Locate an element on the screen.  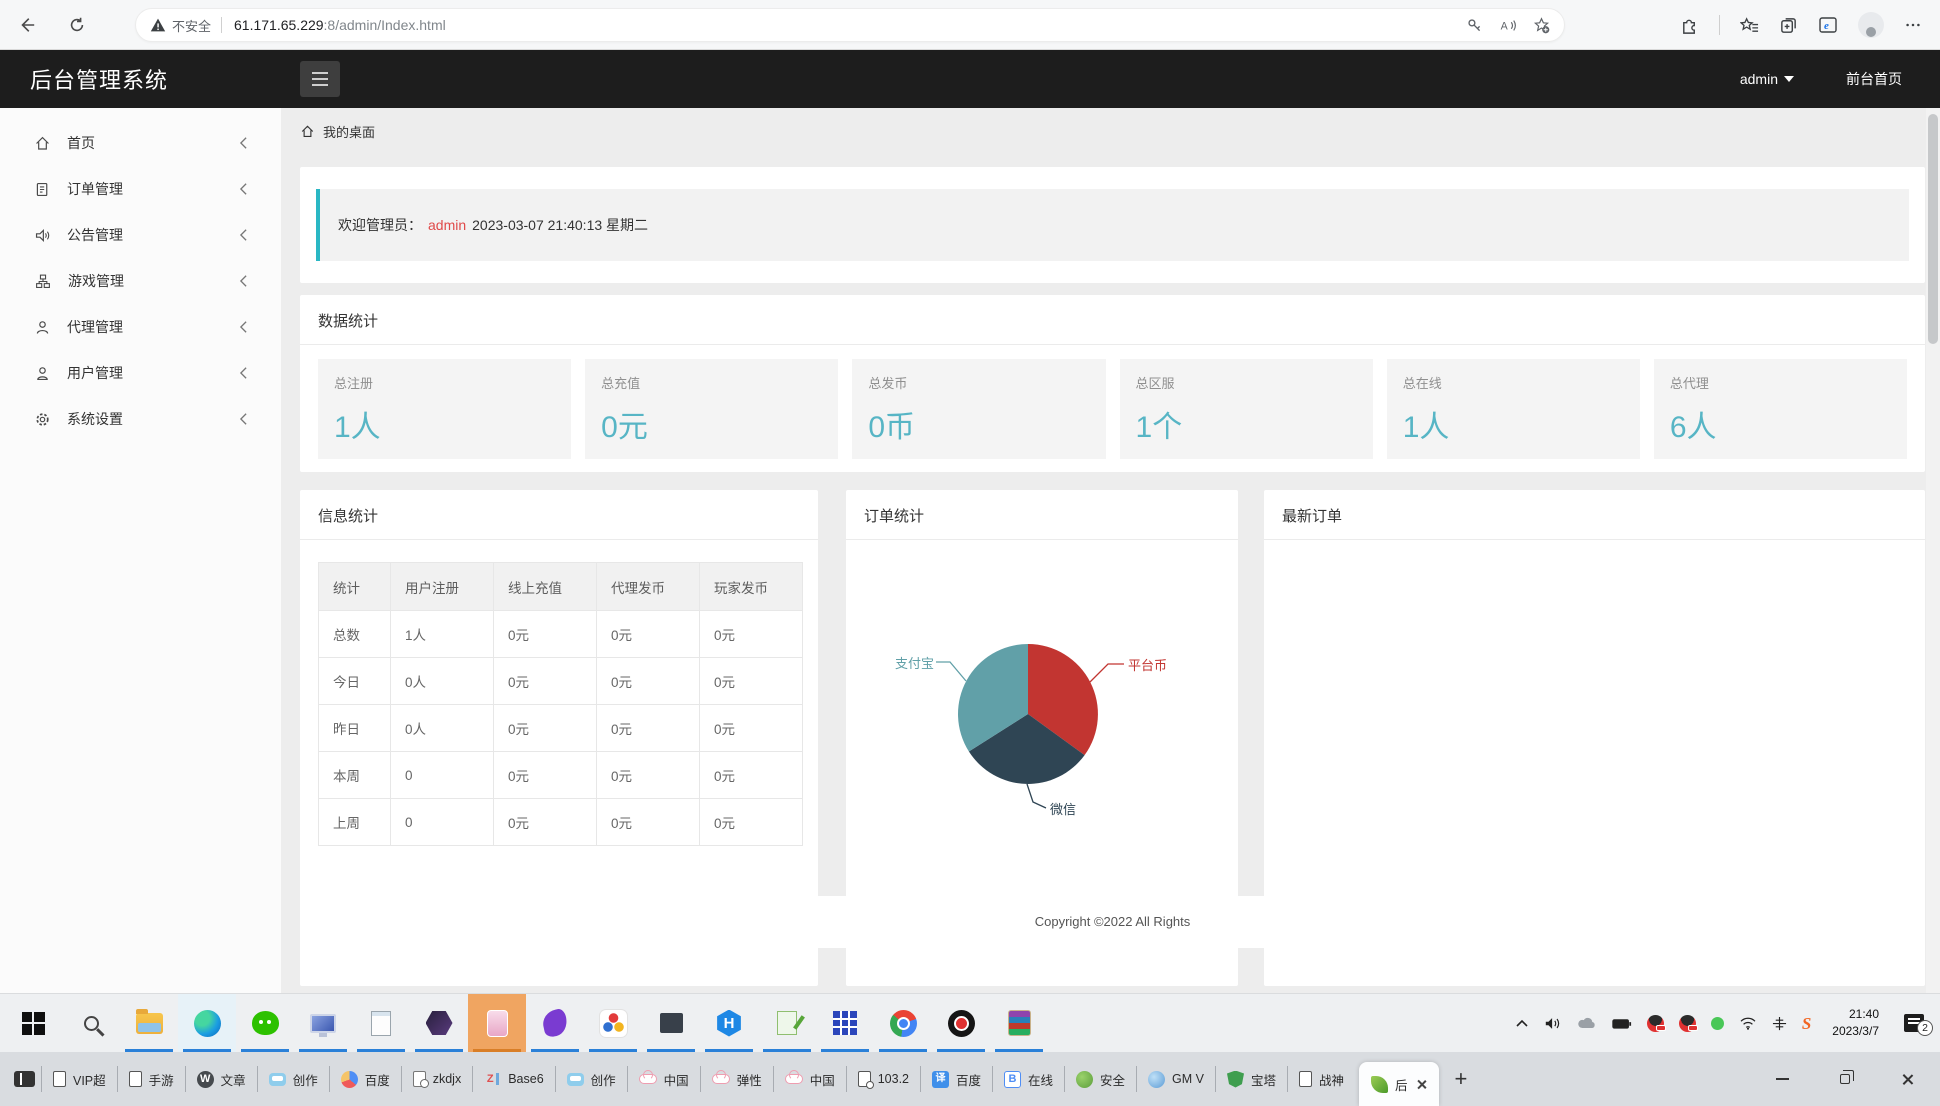
home-icon is located at coordinates (307, 130).